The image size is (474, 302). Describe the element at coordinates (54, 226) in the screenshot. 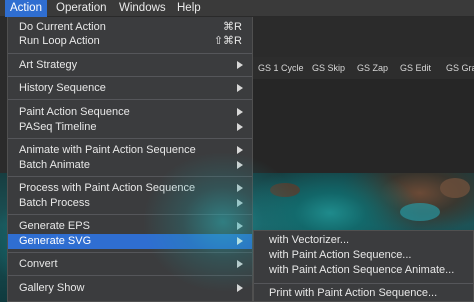

I see `menu-item-label: Generate EPS` at that location.